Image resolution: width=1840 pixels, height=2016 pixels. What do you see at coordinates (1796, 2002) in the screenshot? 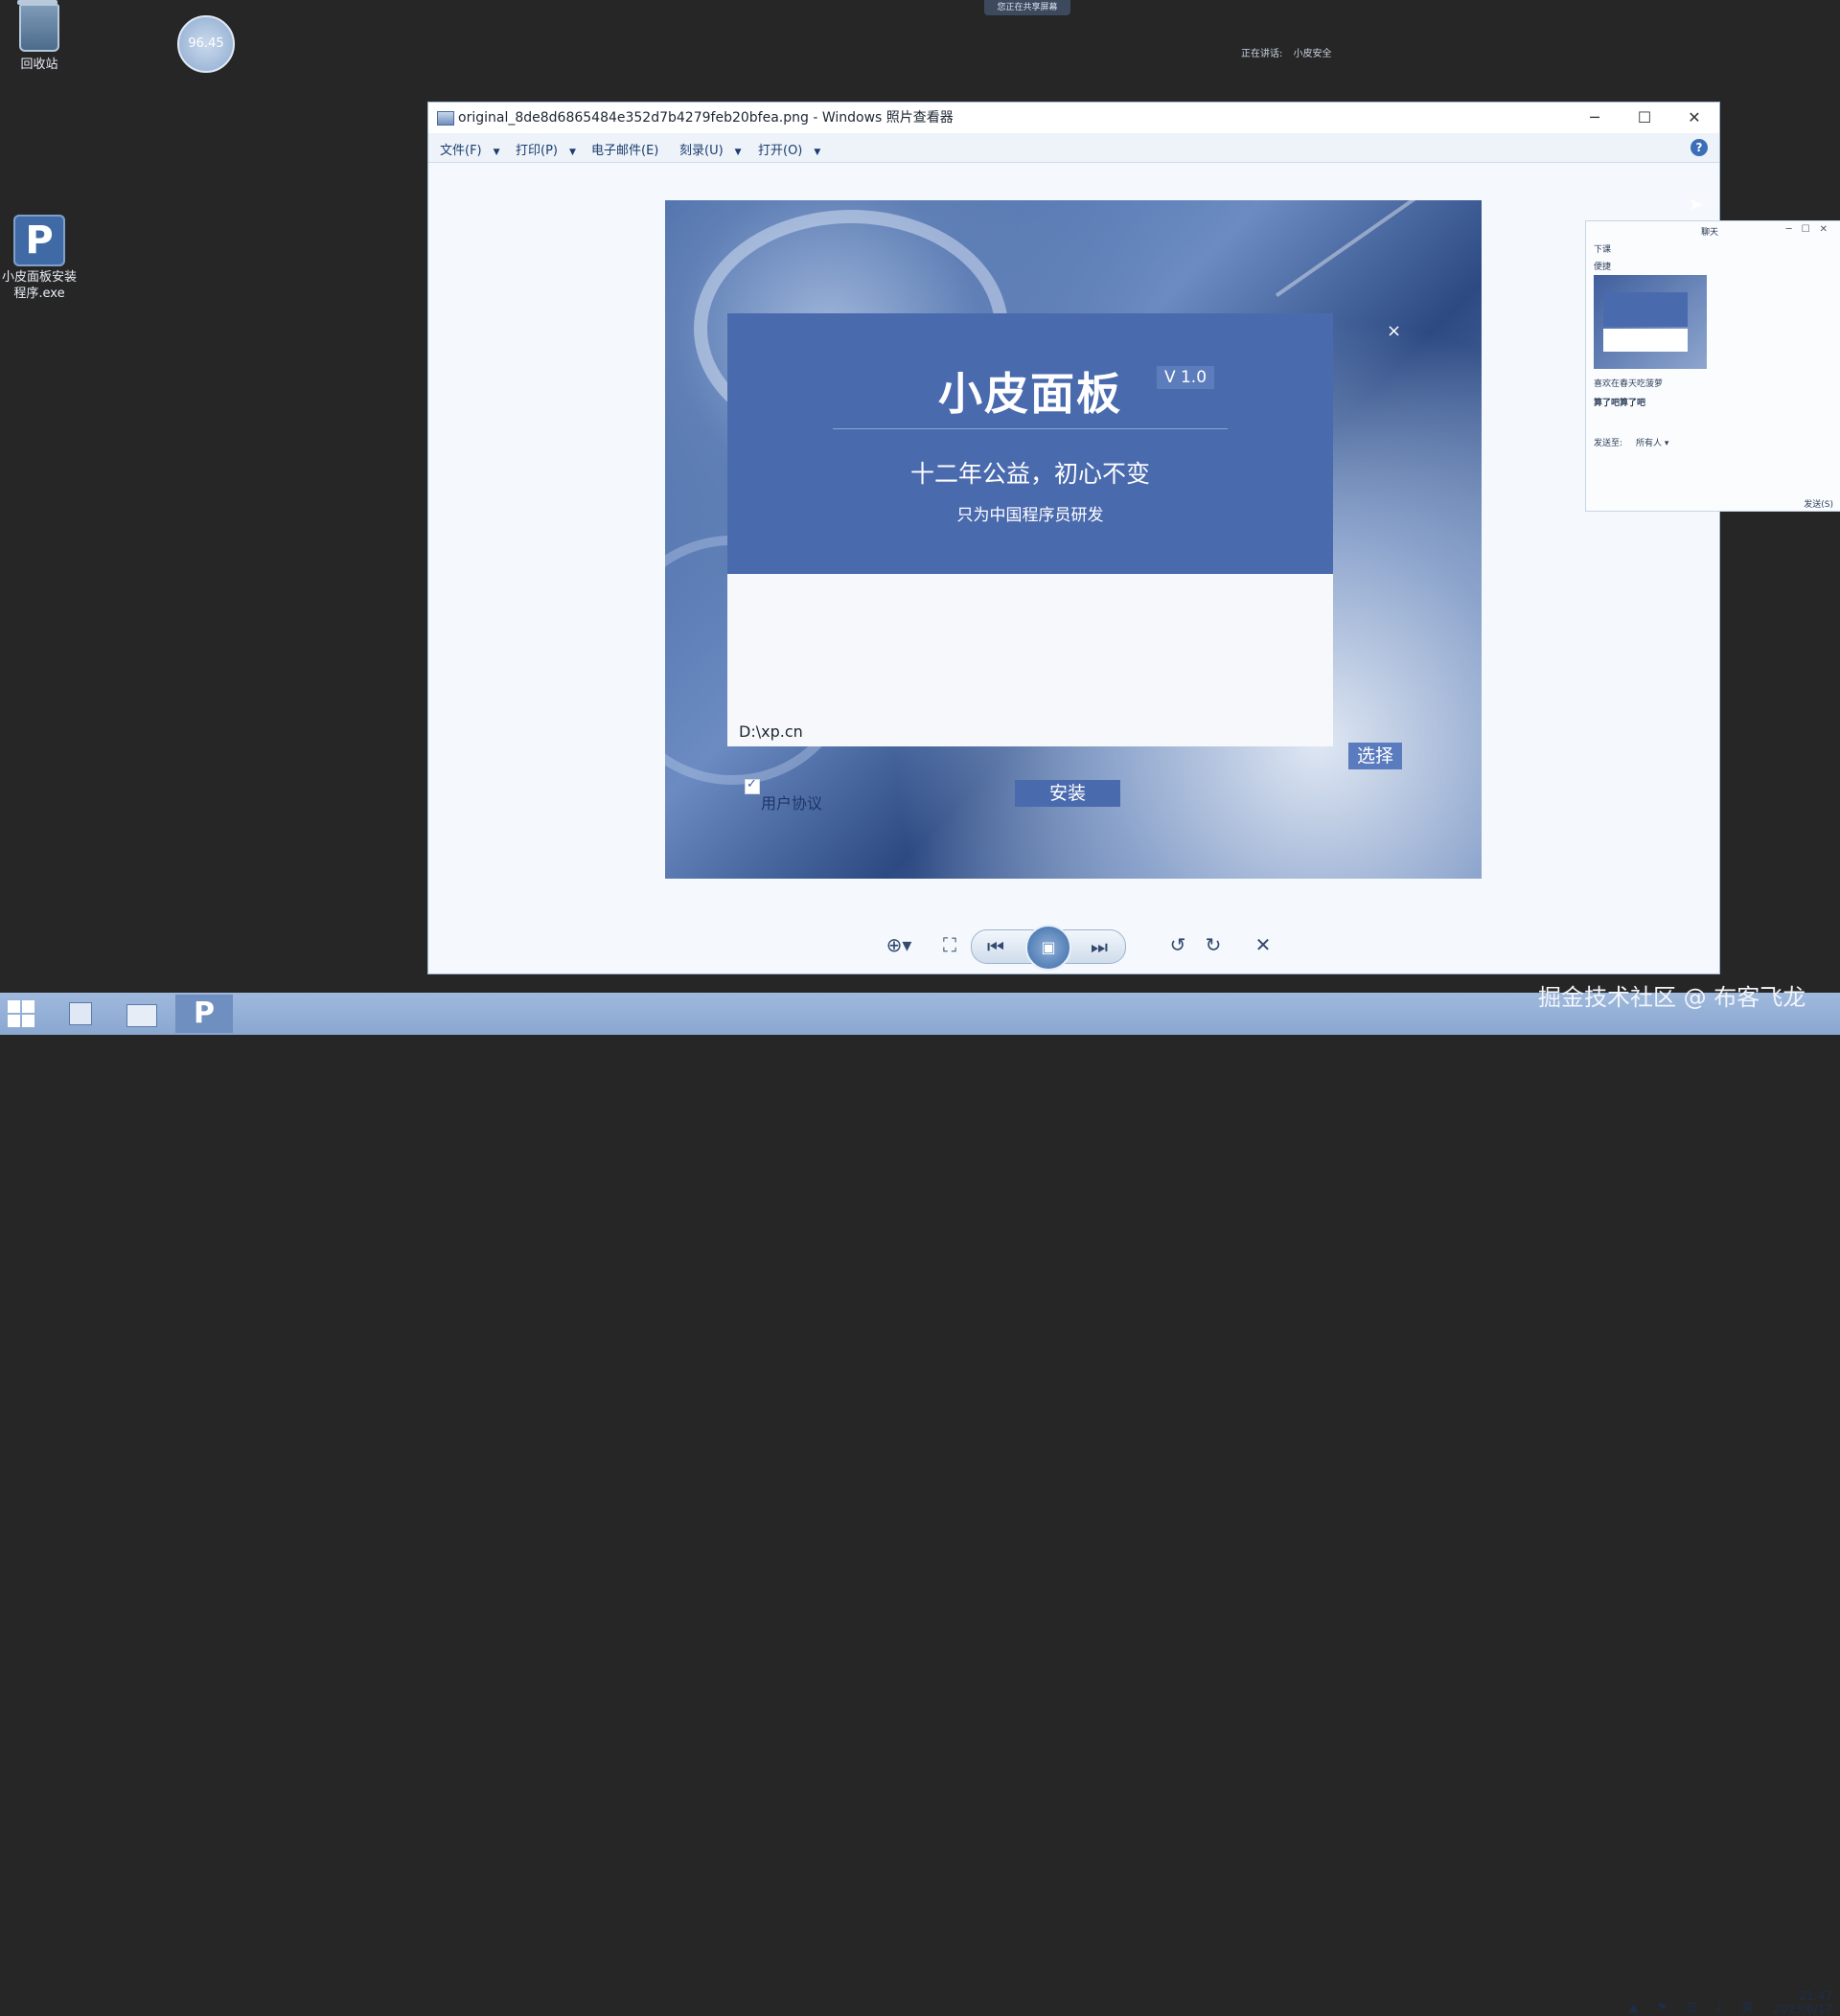
I see `clock: 21:47 2023/6/17` at bounding box center [1796, 2002].